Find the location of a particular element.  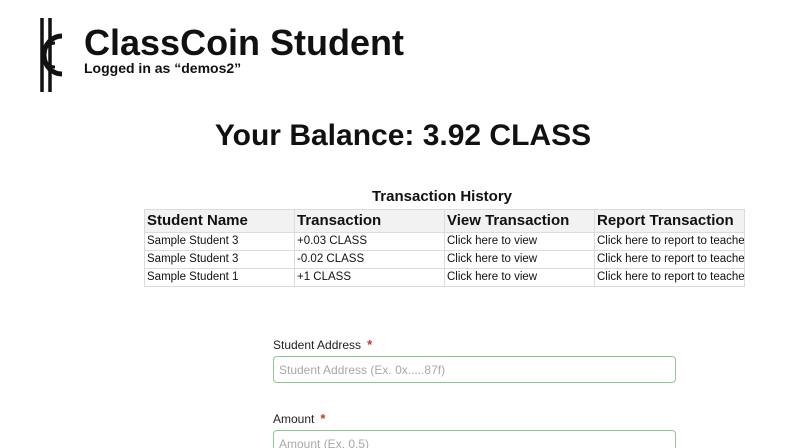

transaction-amount-cell: -0.02 CLASS is located at coordinates (369, 259).